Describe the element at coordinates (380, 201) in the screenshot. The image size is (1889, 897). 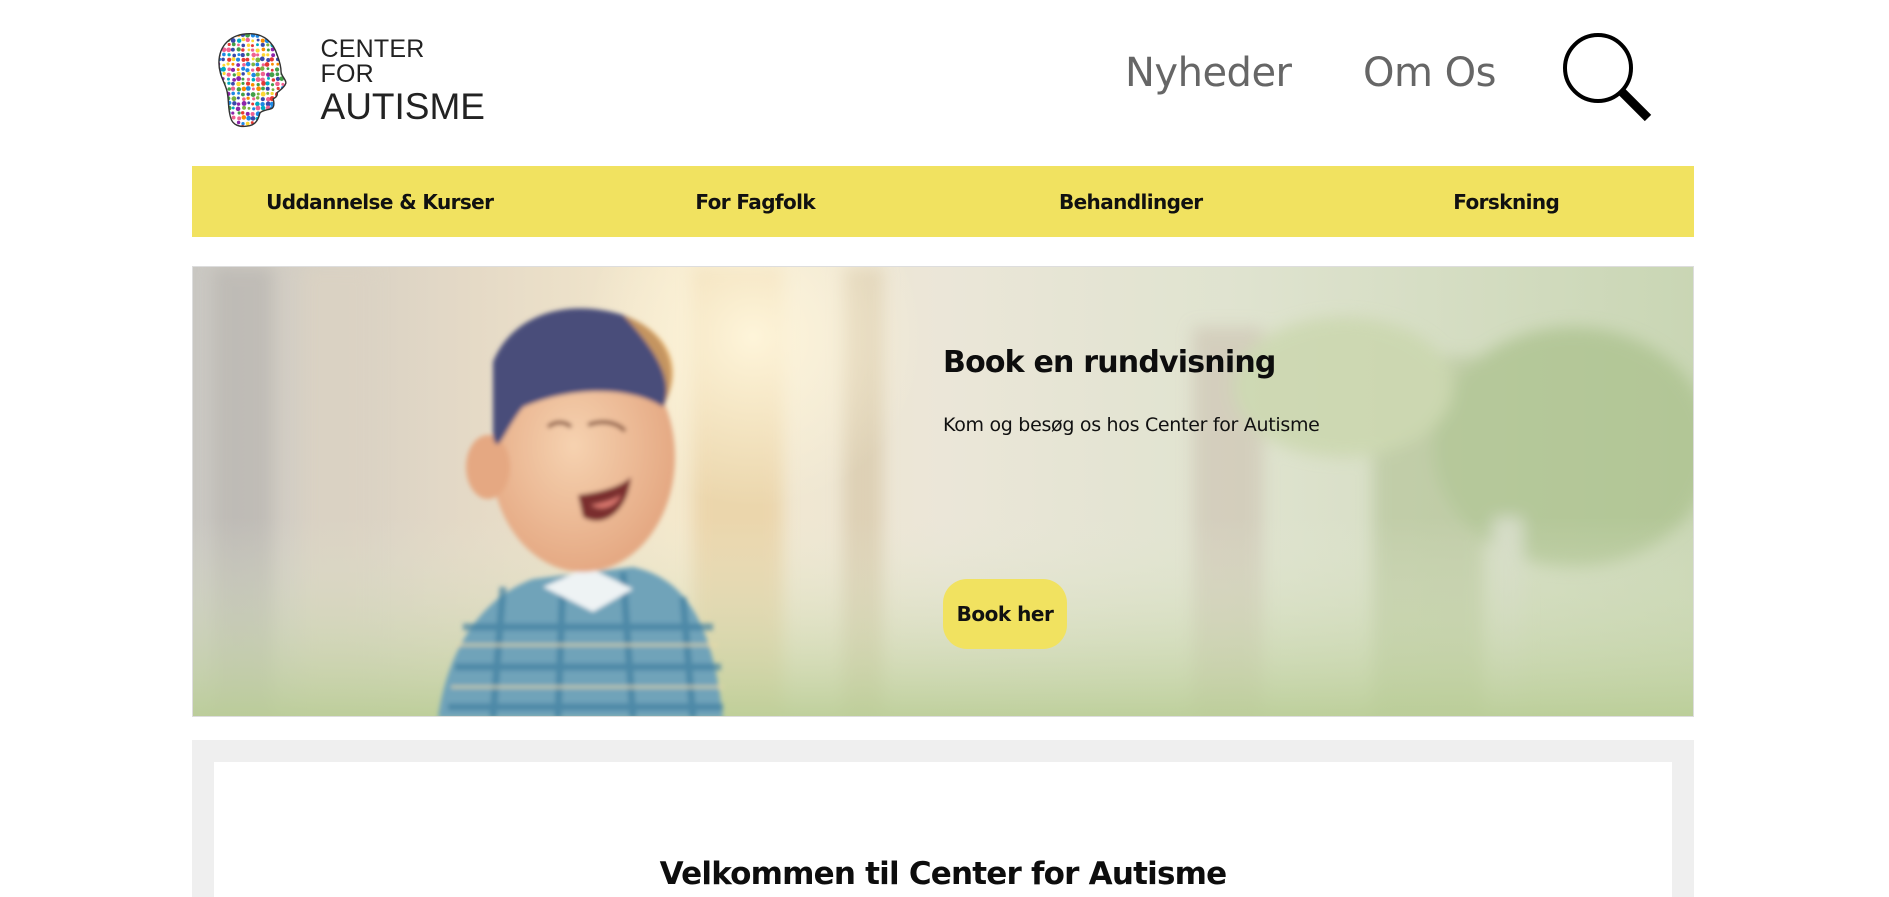
I see `nav-item-education-courses: Uddannelse & Kurser` at that location.